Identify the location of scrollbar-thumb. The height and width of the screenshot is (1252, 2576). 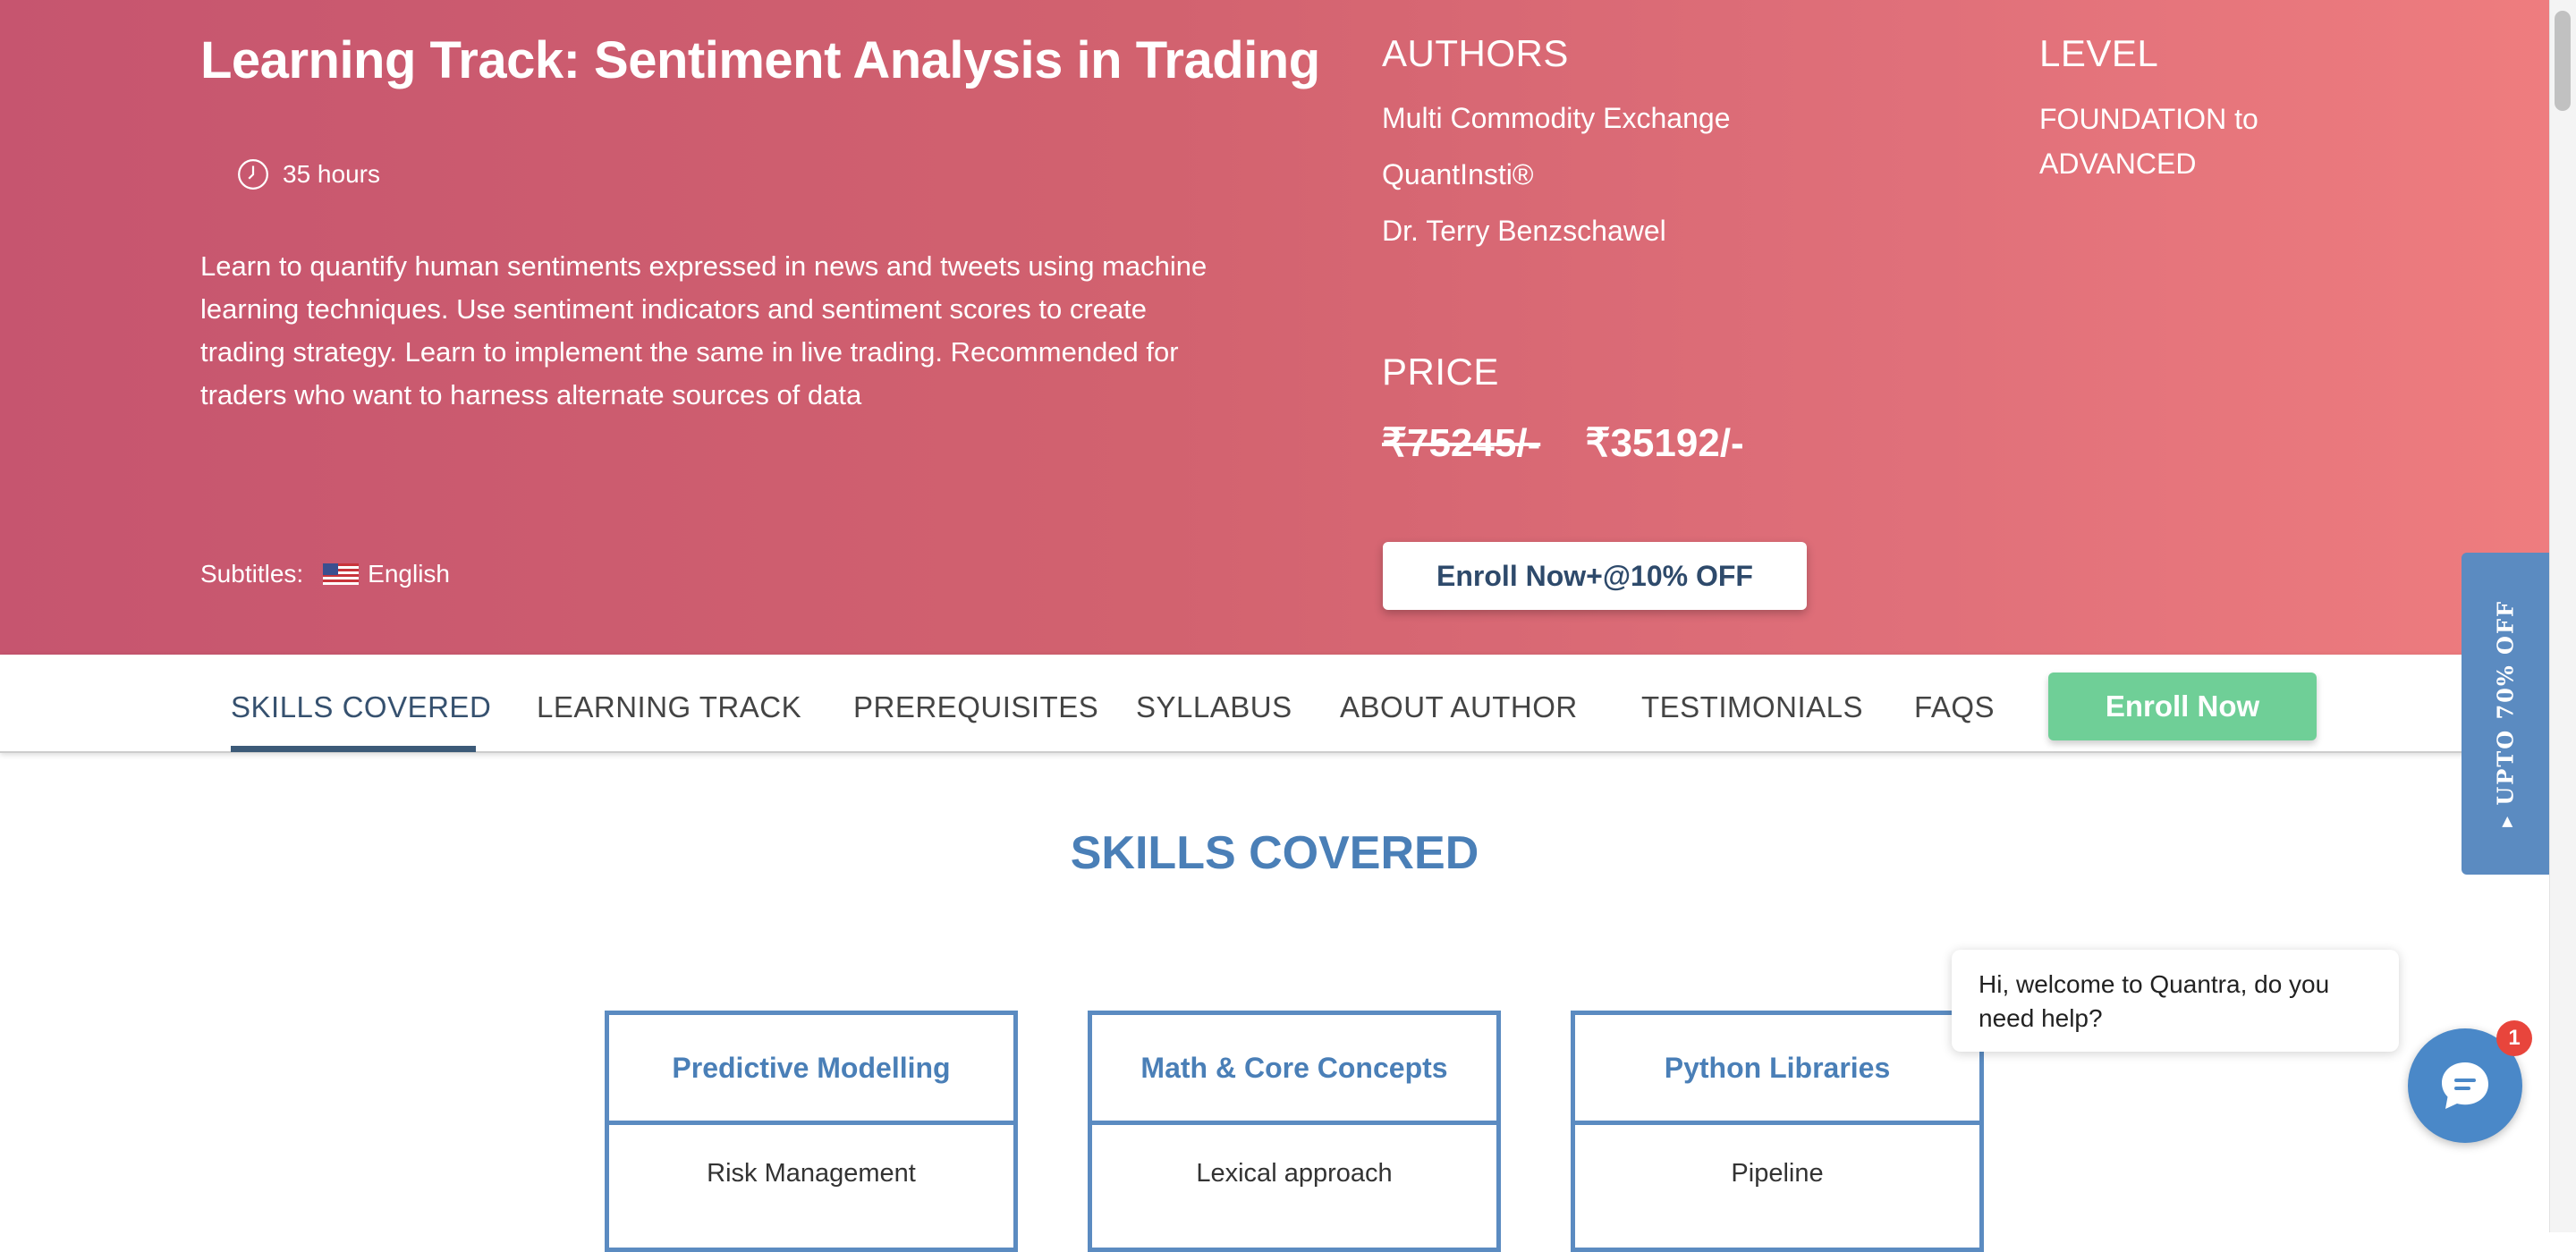
(2563, 61).